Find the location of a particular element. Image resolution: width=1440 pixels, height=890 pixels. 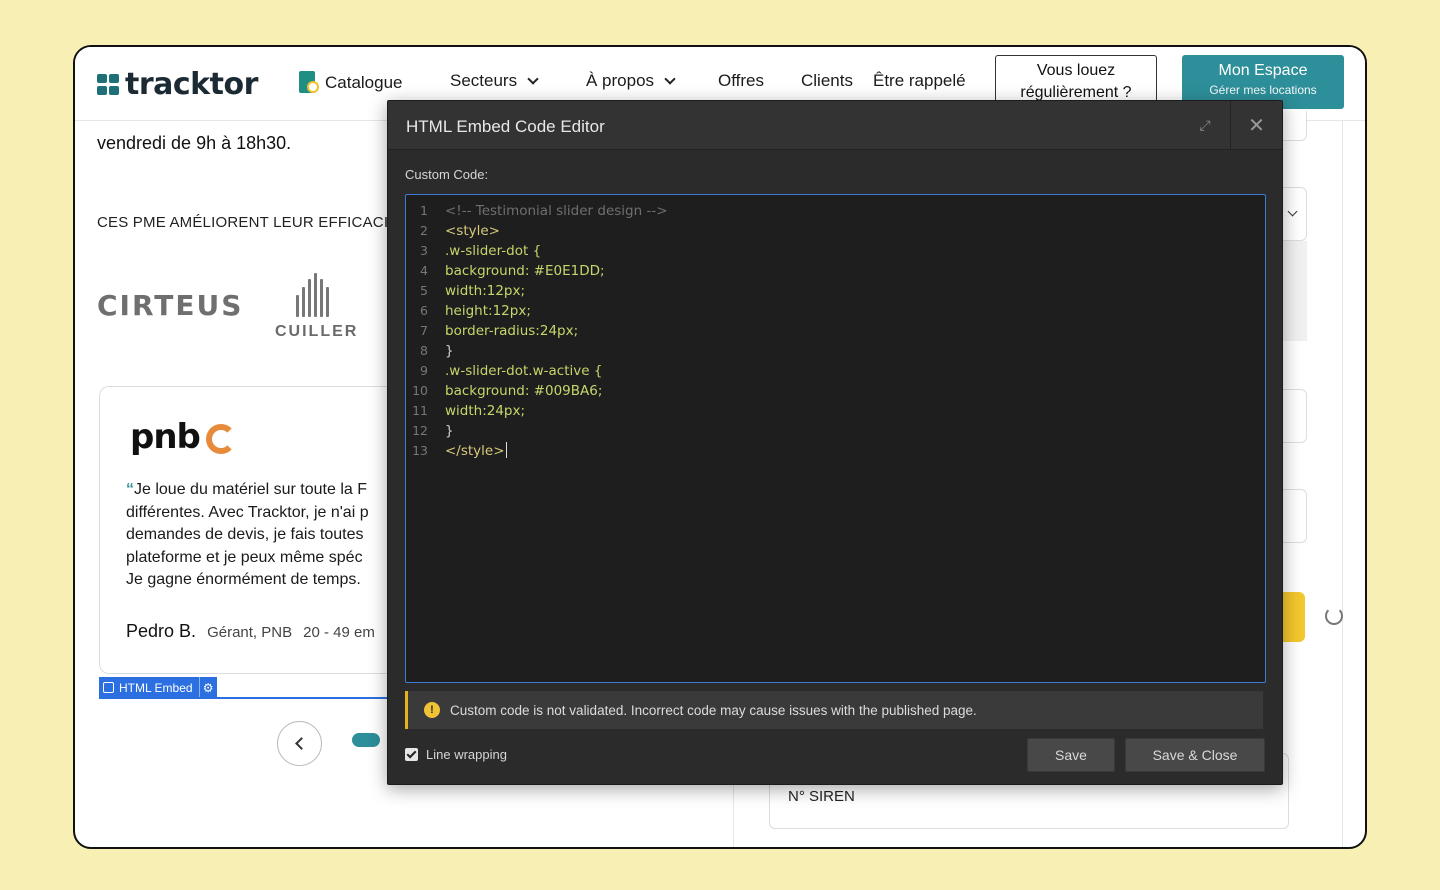

opening-hours: vendredi de 9h à 18h30. is located at coordinates (194, 143).